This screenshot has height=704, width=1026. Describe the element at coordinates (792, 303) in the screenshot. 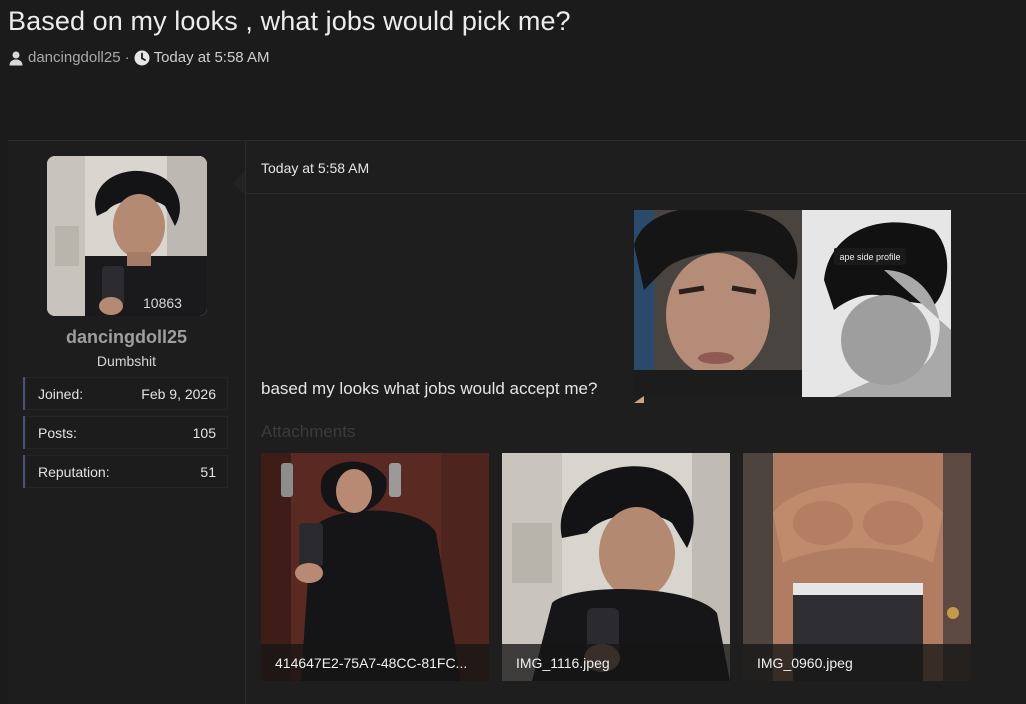

I see `inline-image: ape side profile` at that location.